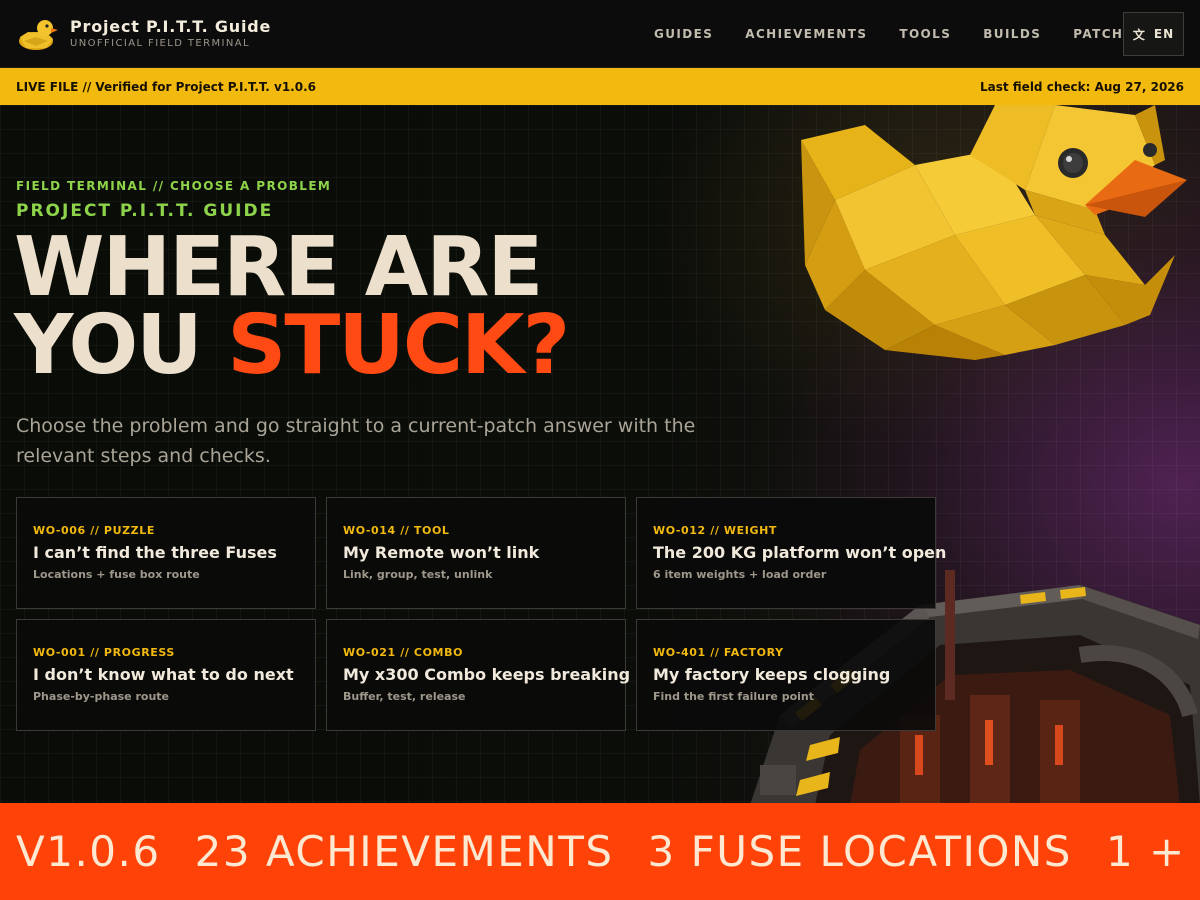 This screenshot has height=900, width=1200. Describe the element at coordinates (171, 26) in the screenshot. I see `site-title: Project P.I.T.T. Guide` at that location.